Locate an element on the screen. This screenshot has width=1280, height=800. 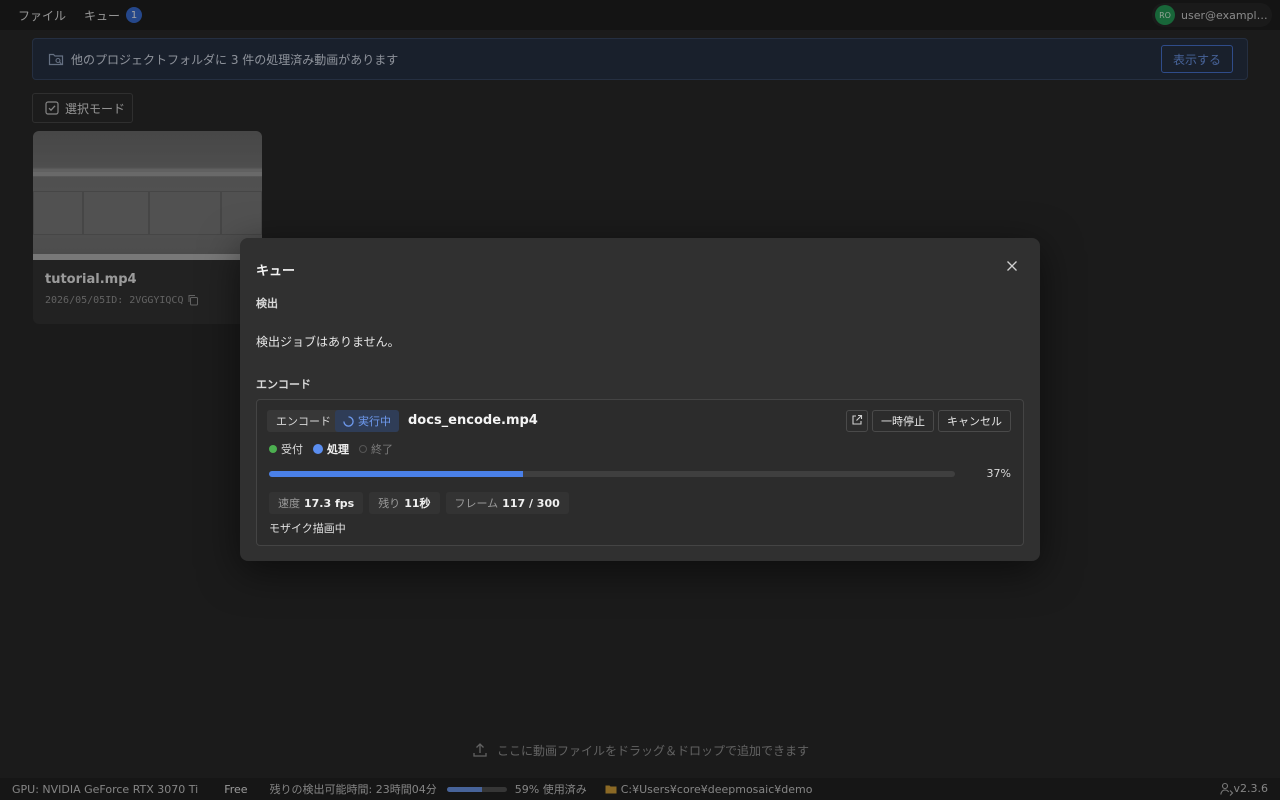
job-actions: 一時停止 キャンセル is located at coordinates (926, 421).